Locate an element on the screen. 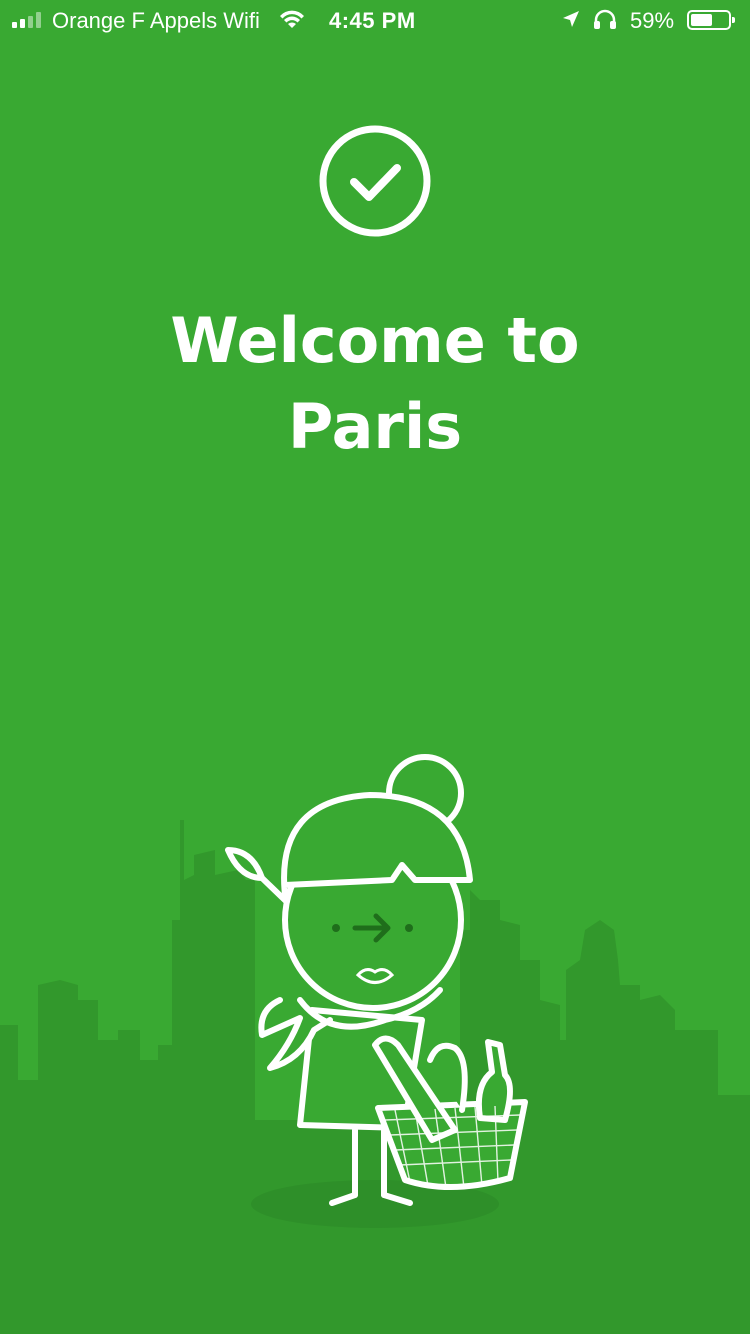  status-bar: Orange F Appels Wifi 4:45 PM 59% is located at coordinates (375, 20).